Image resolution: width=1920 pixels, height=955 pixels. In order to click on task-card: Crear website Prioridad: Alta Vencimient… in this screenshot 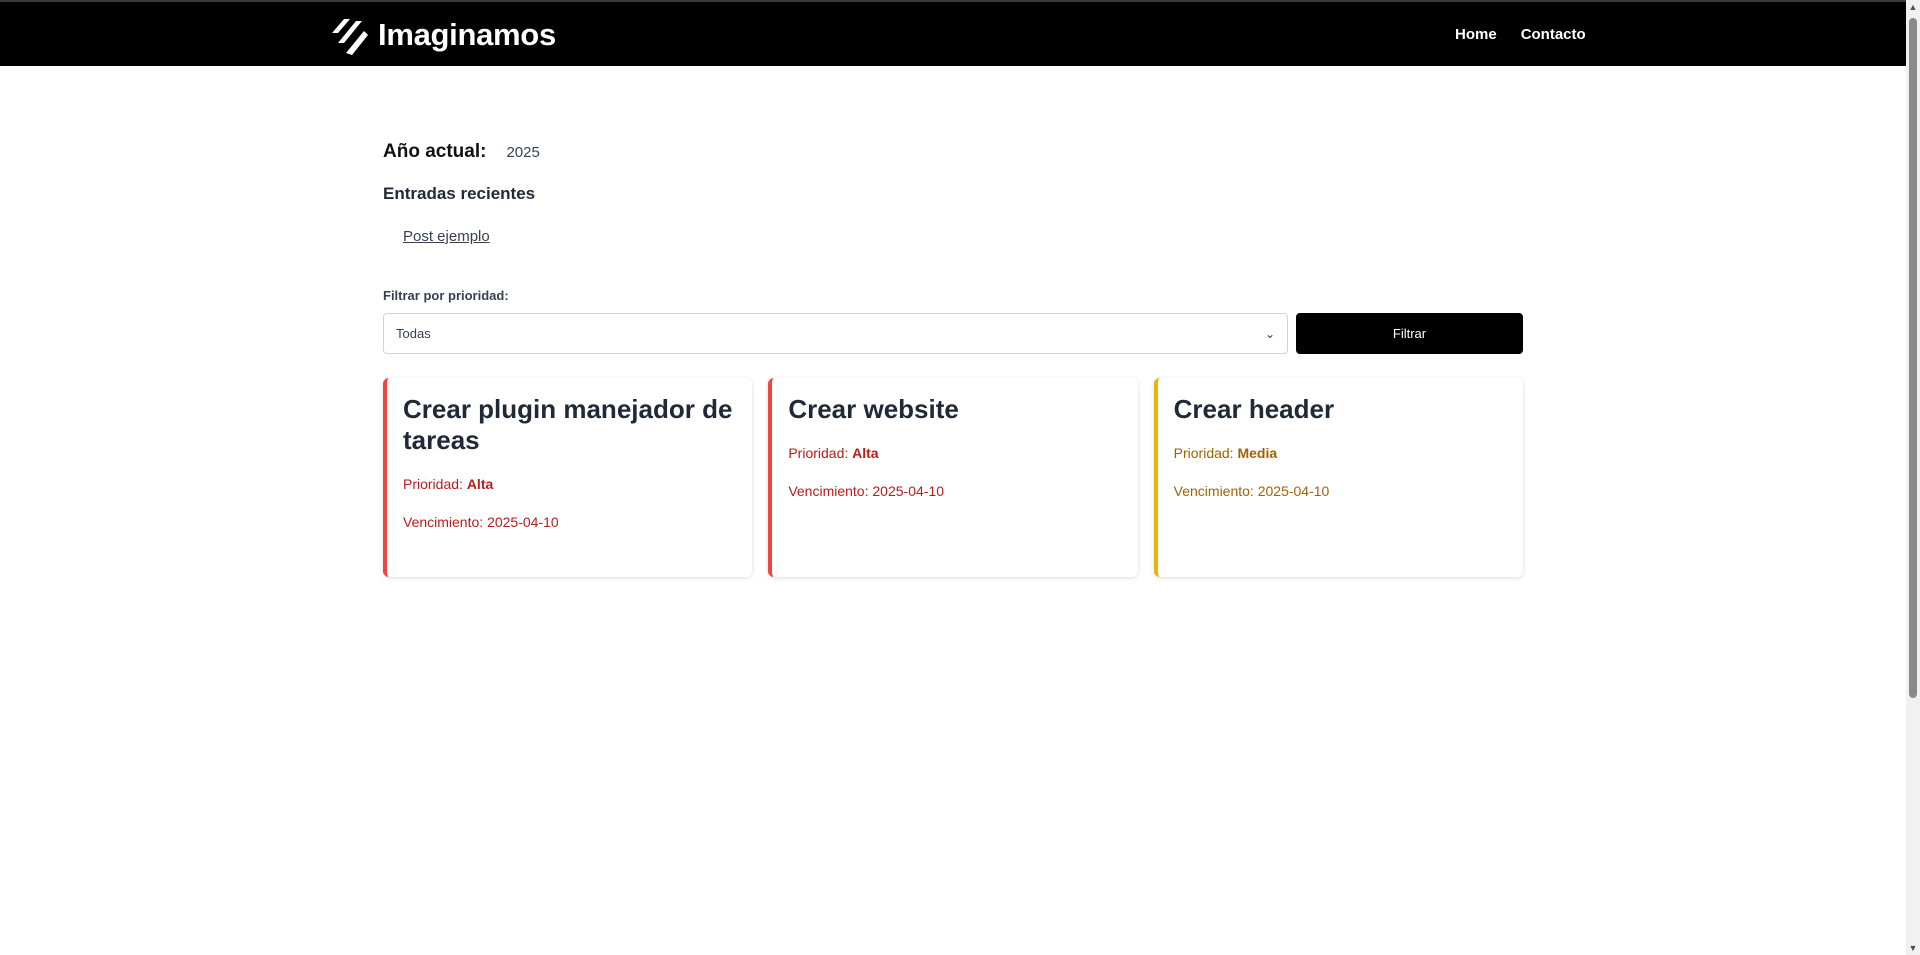, I will do `click(953, 477)`.